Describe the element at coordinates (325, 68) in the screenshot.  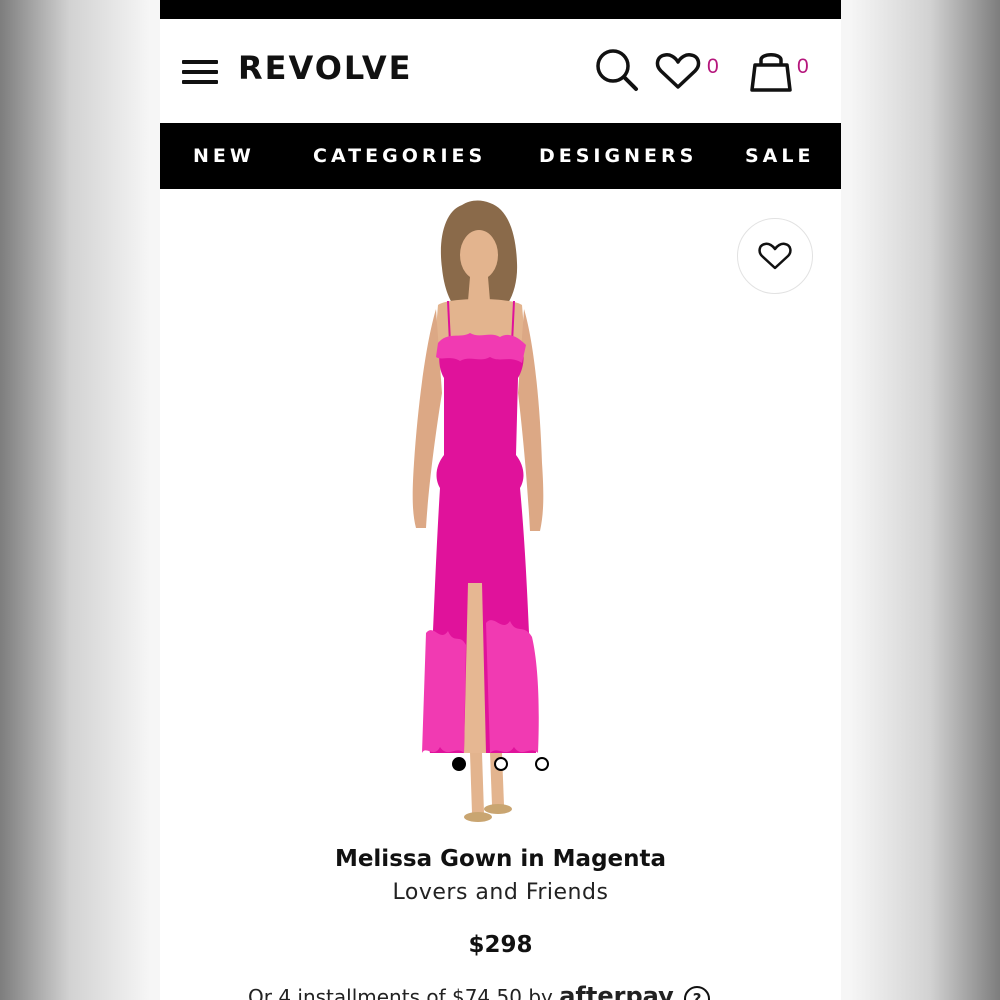
I see `revolve-logo: REVOLVE` at that location.